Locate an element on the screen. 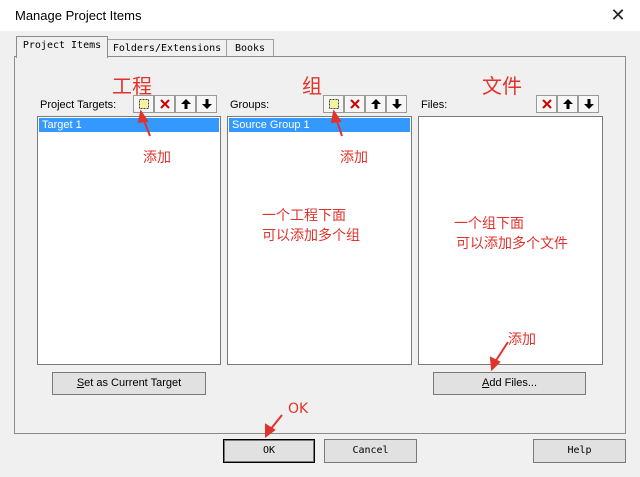  annotation-file-title: 文件 is located at coordinates (502, 86).